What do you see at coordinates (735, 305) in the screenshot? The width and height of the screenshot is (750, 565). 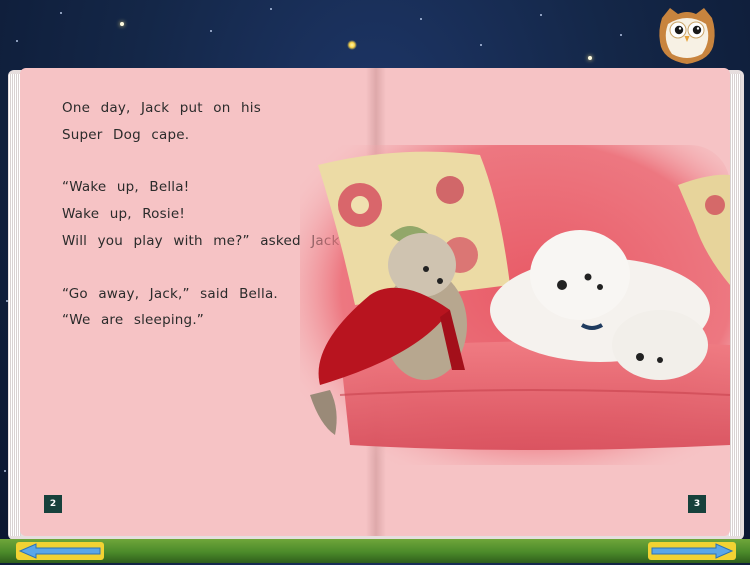 I see `page-edge-right` at bounding box center [735, 305].